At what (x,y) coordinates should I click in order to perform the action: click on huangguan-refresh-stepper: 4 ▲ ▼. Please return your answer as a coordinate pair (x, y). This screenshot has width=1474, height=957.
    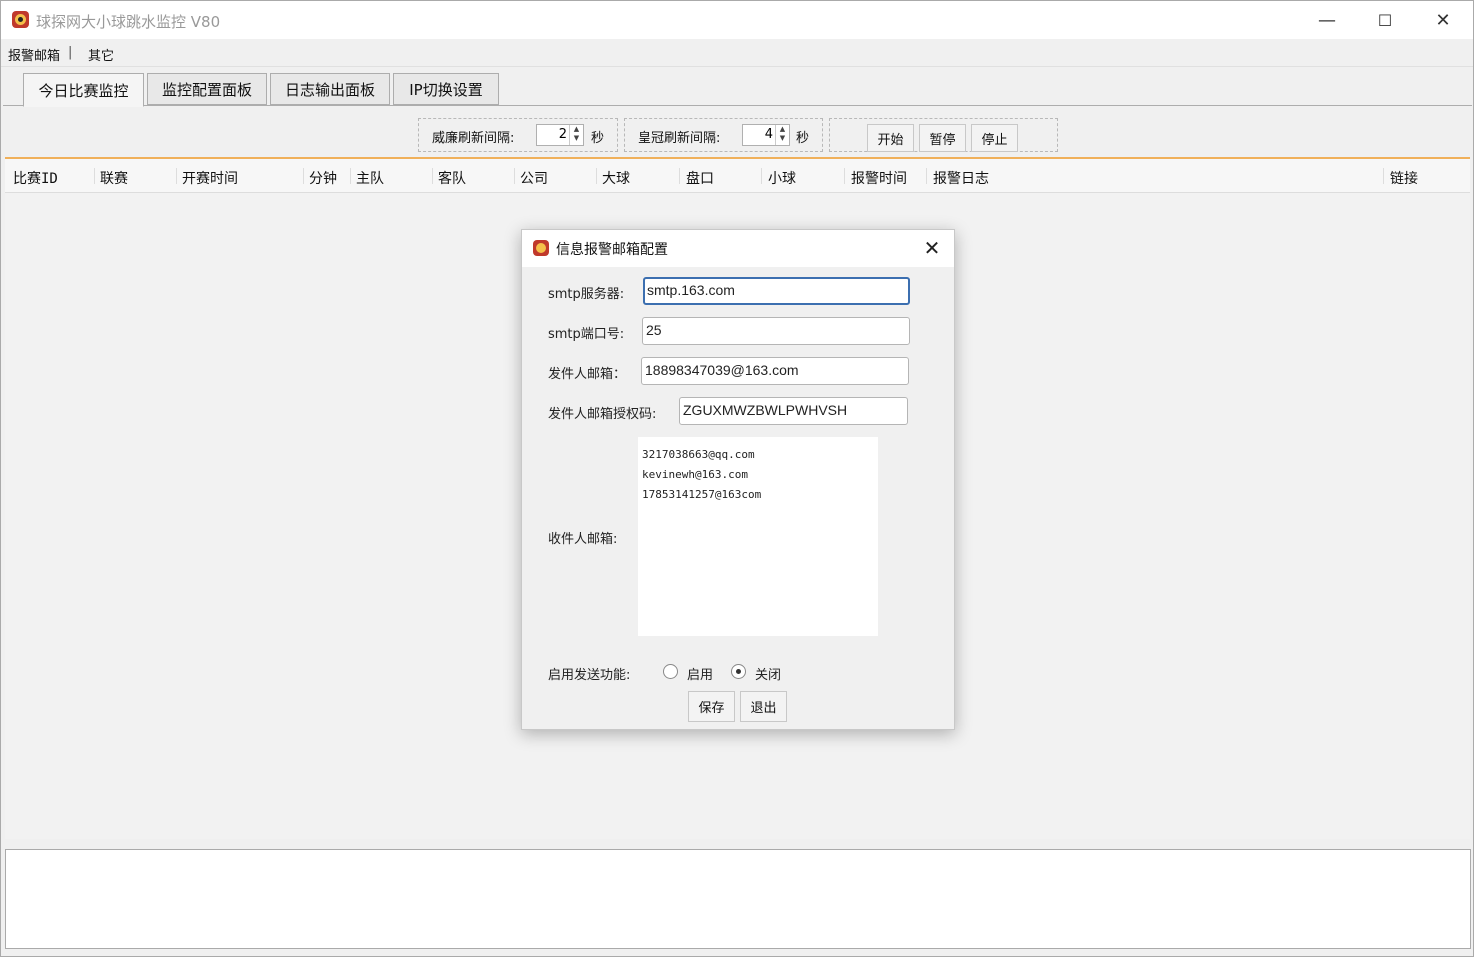
    Looking at the image, I should click on (766, 135).